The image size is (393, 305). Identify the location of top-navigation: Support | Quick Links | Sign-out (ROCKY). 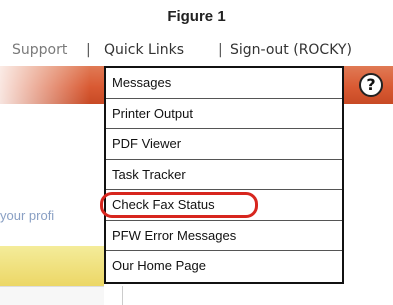
(196, 52).